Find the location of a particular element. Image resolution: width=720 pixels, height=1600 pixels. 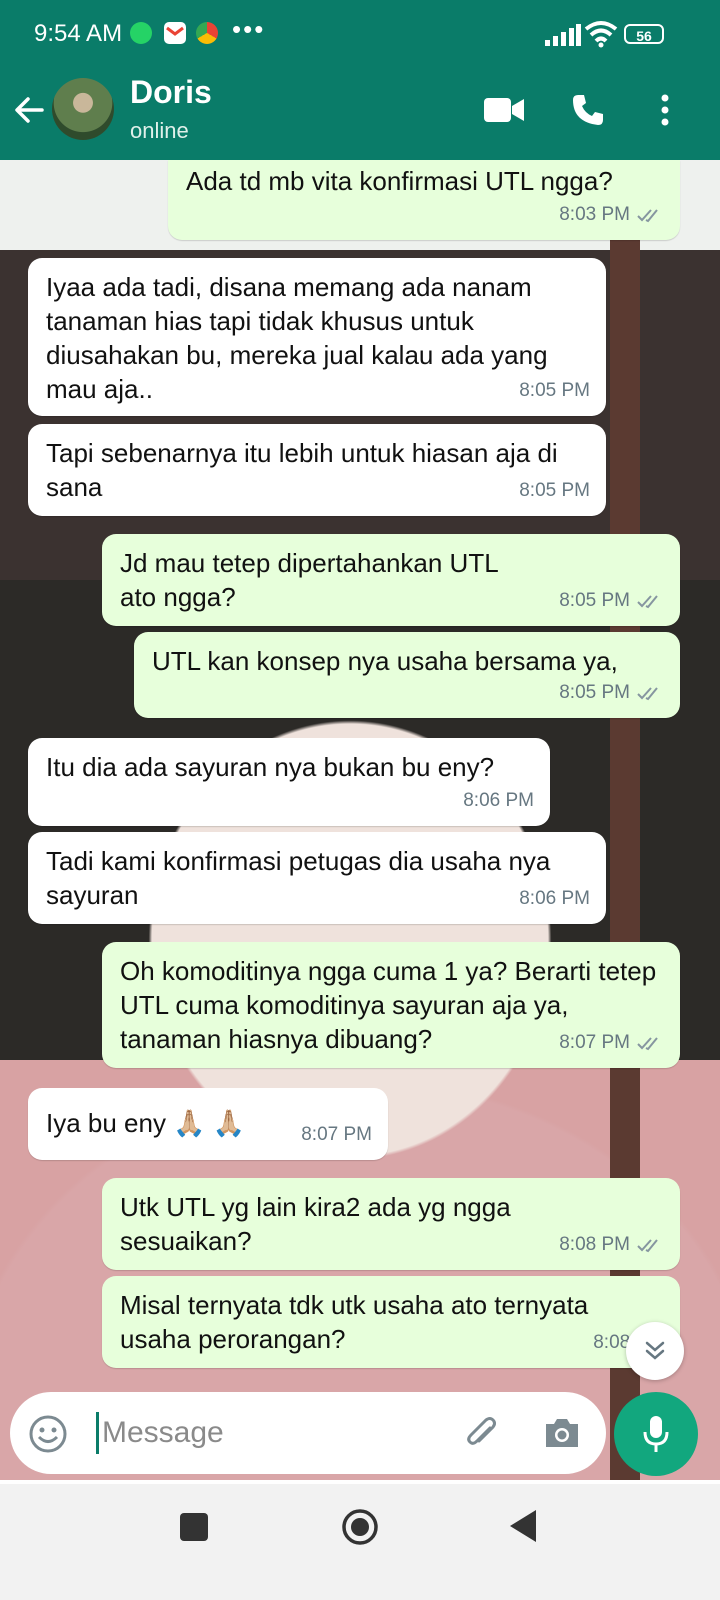

recents-button is located at coordinates (194, 1527).